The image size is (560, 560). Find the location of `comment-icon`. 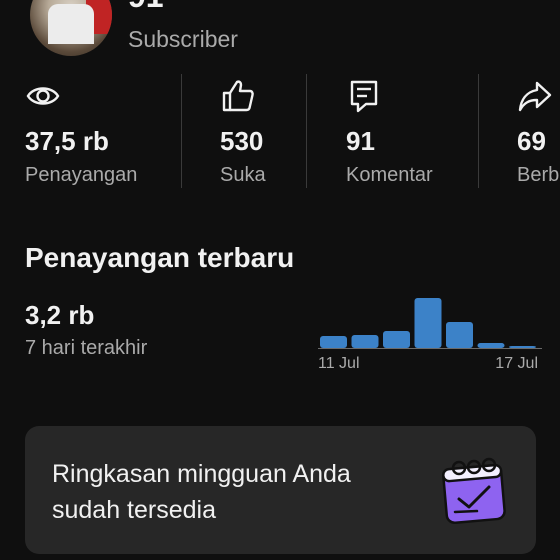

comment-icon is located at coordinates (364, 96).